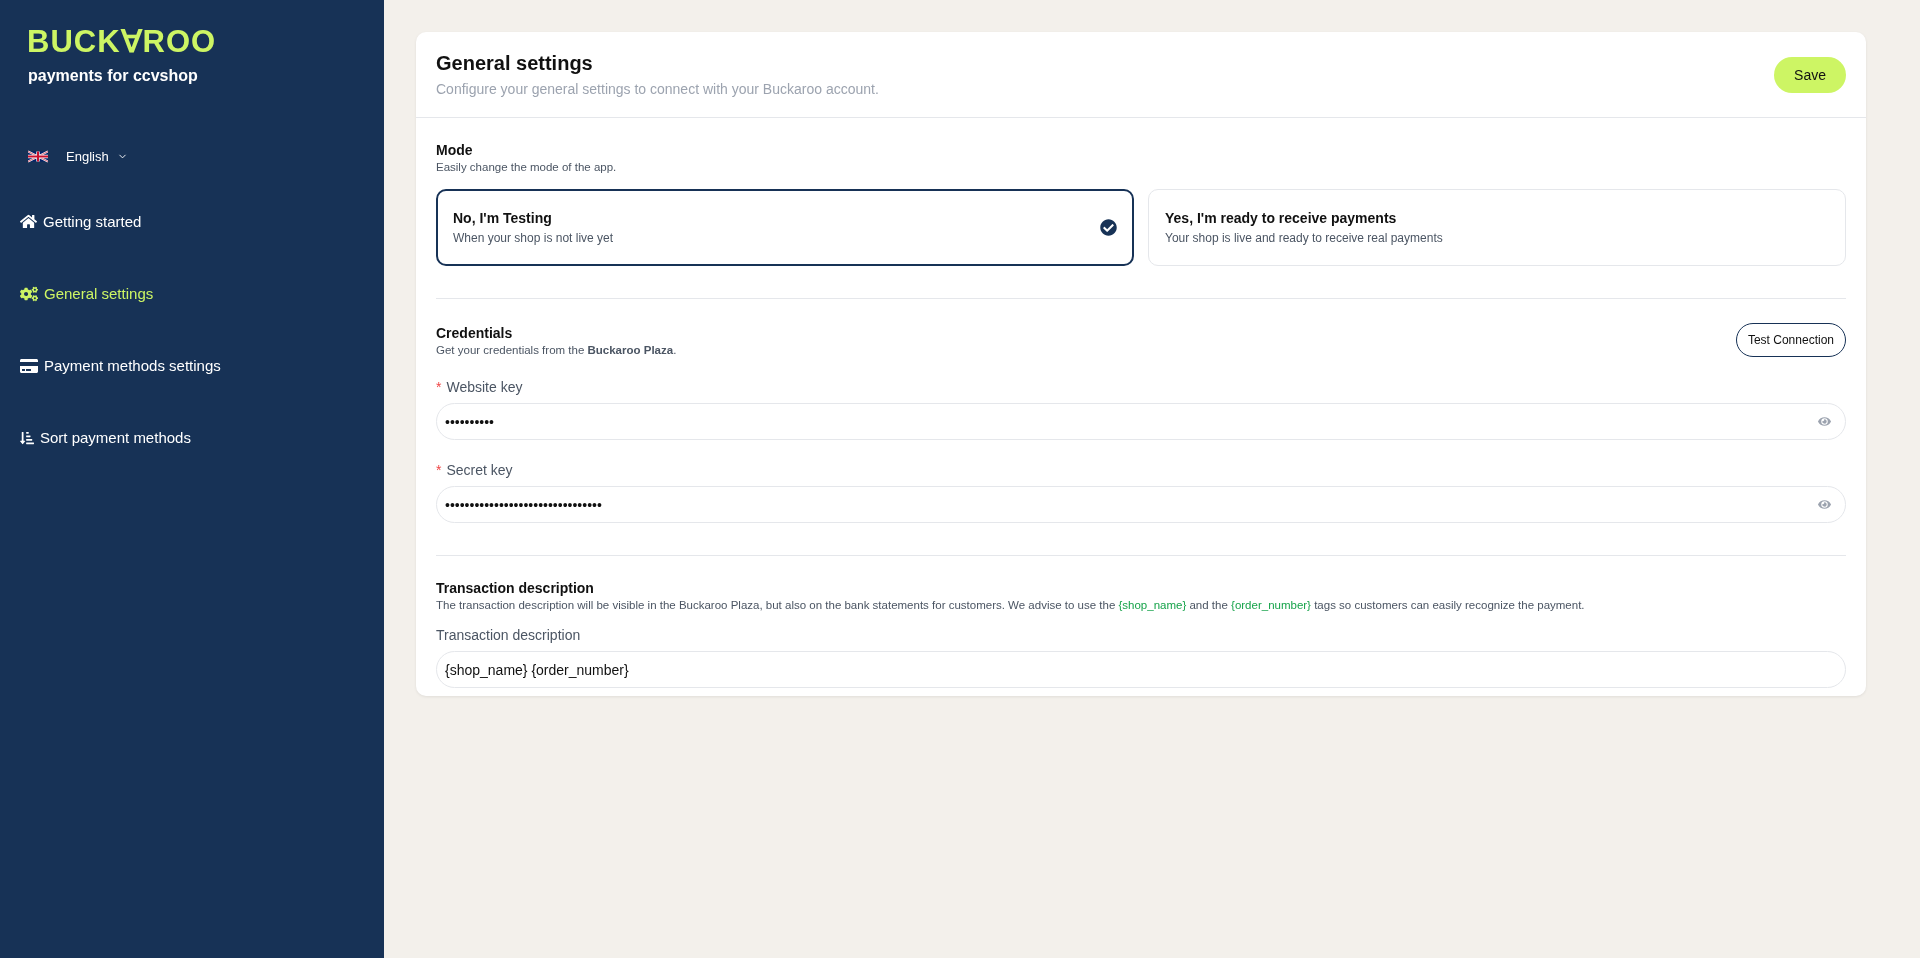 This screenshot has height=958, width=1920. I want to click on section-title: Transaction description, so click(515, 588).